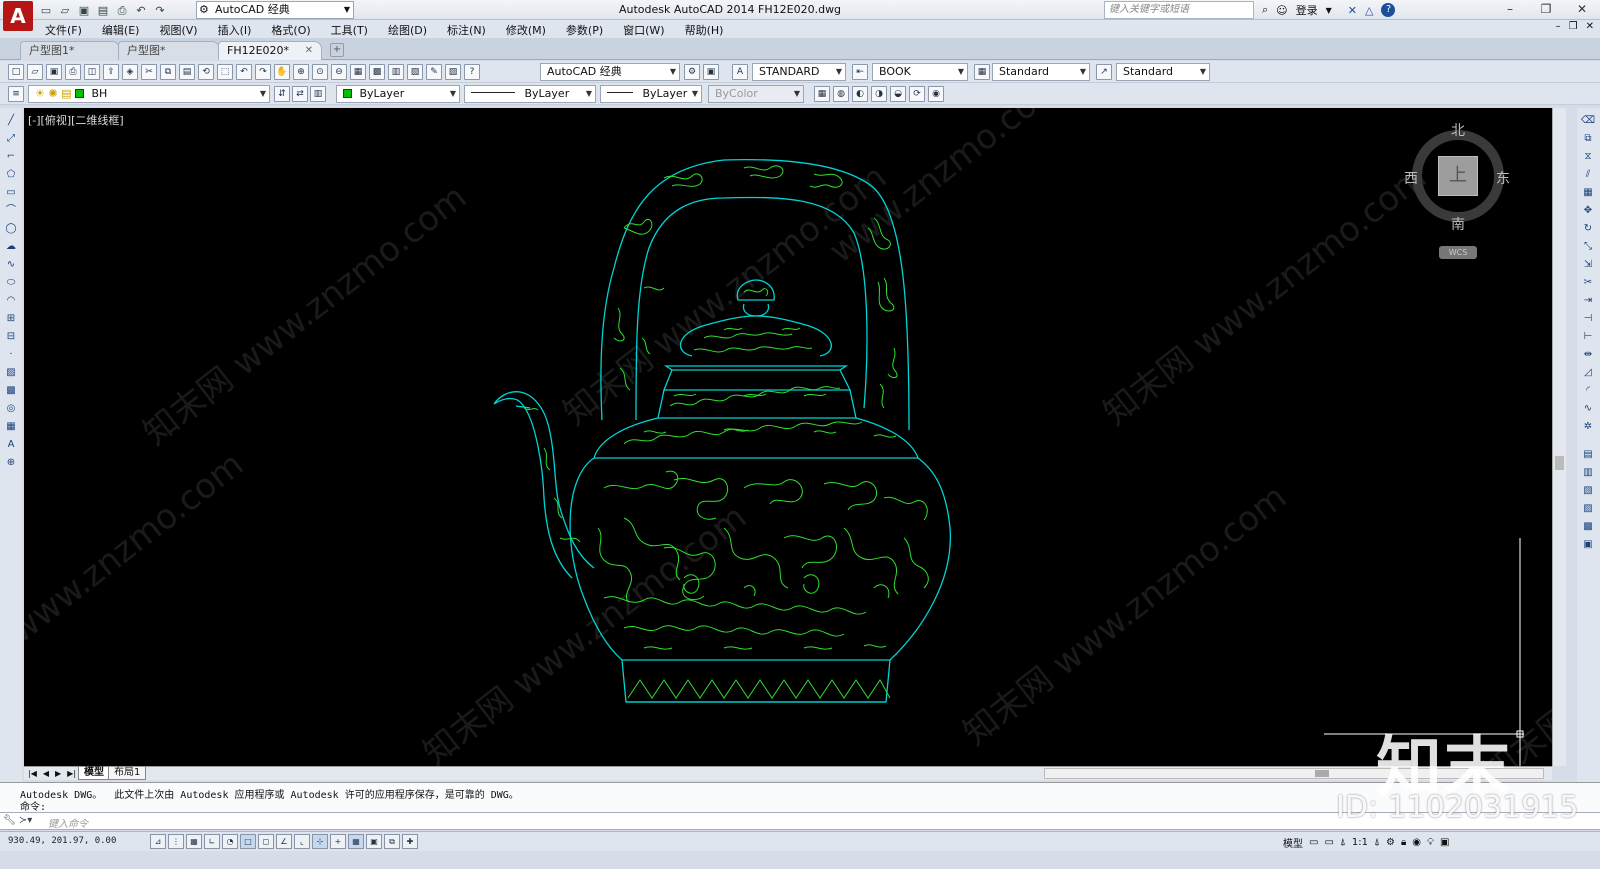 The image size is (1600, 869). What do you see at coordinates (1588, 247) in the screenshot?
I see `scale-icon: ⤡` at bounding box center [1588, 247].